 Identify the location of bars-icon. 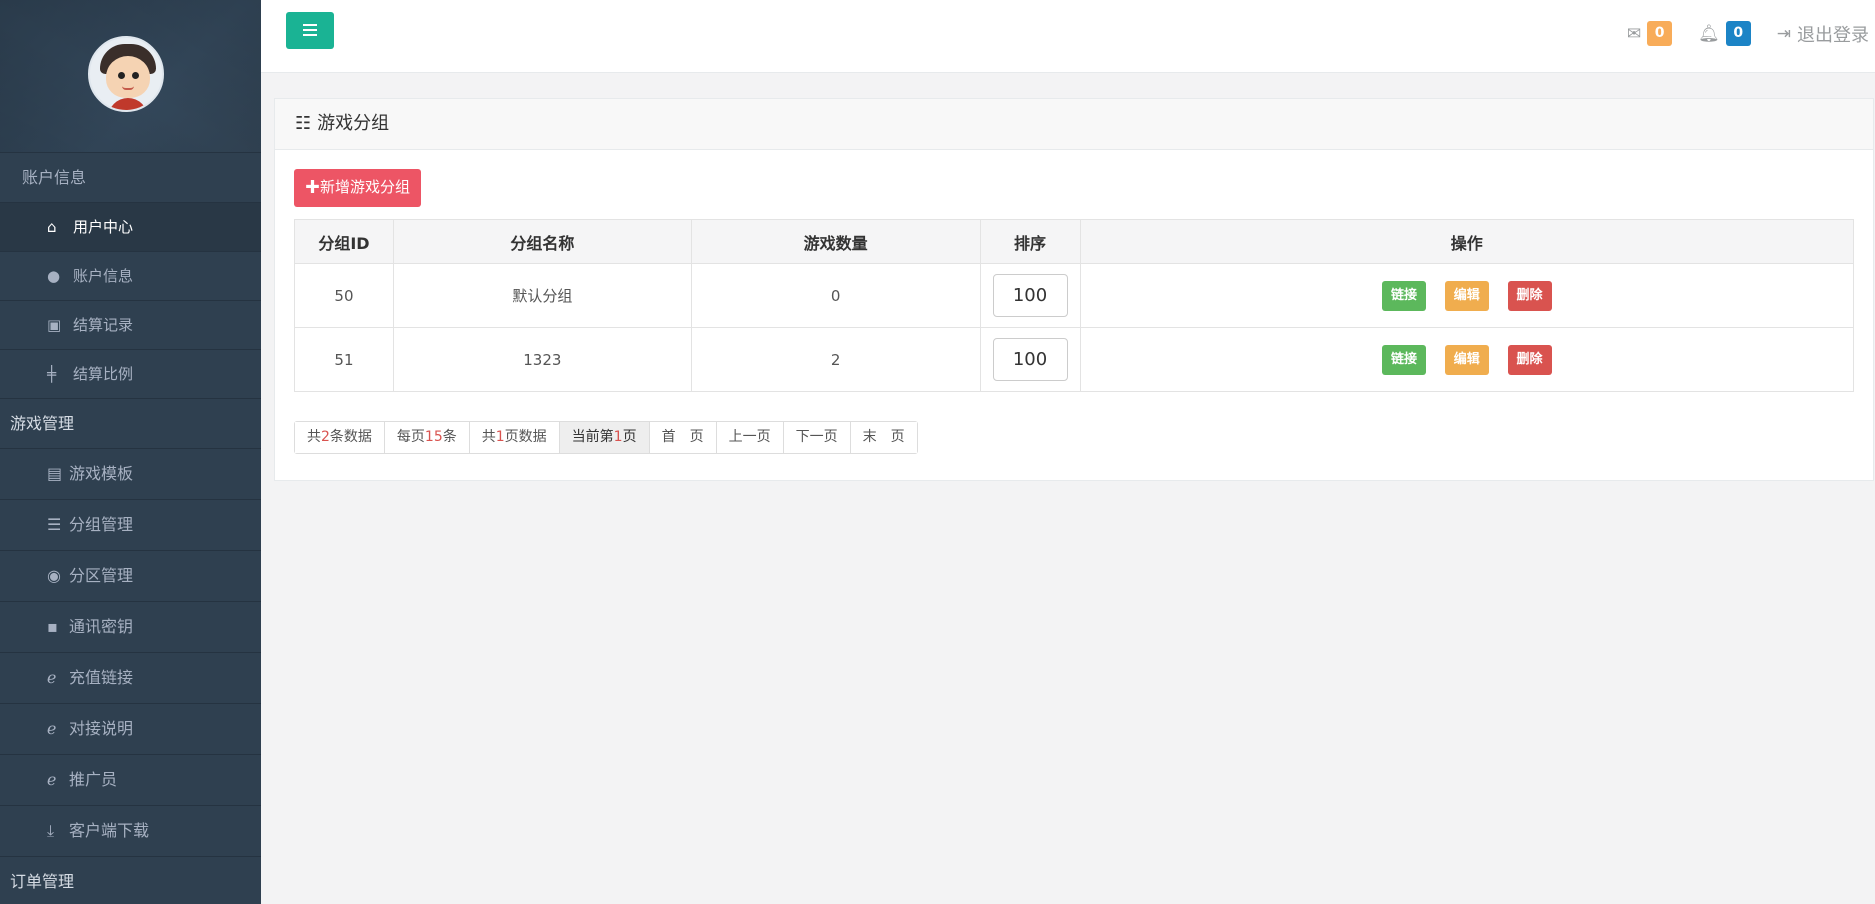
(310, 25).